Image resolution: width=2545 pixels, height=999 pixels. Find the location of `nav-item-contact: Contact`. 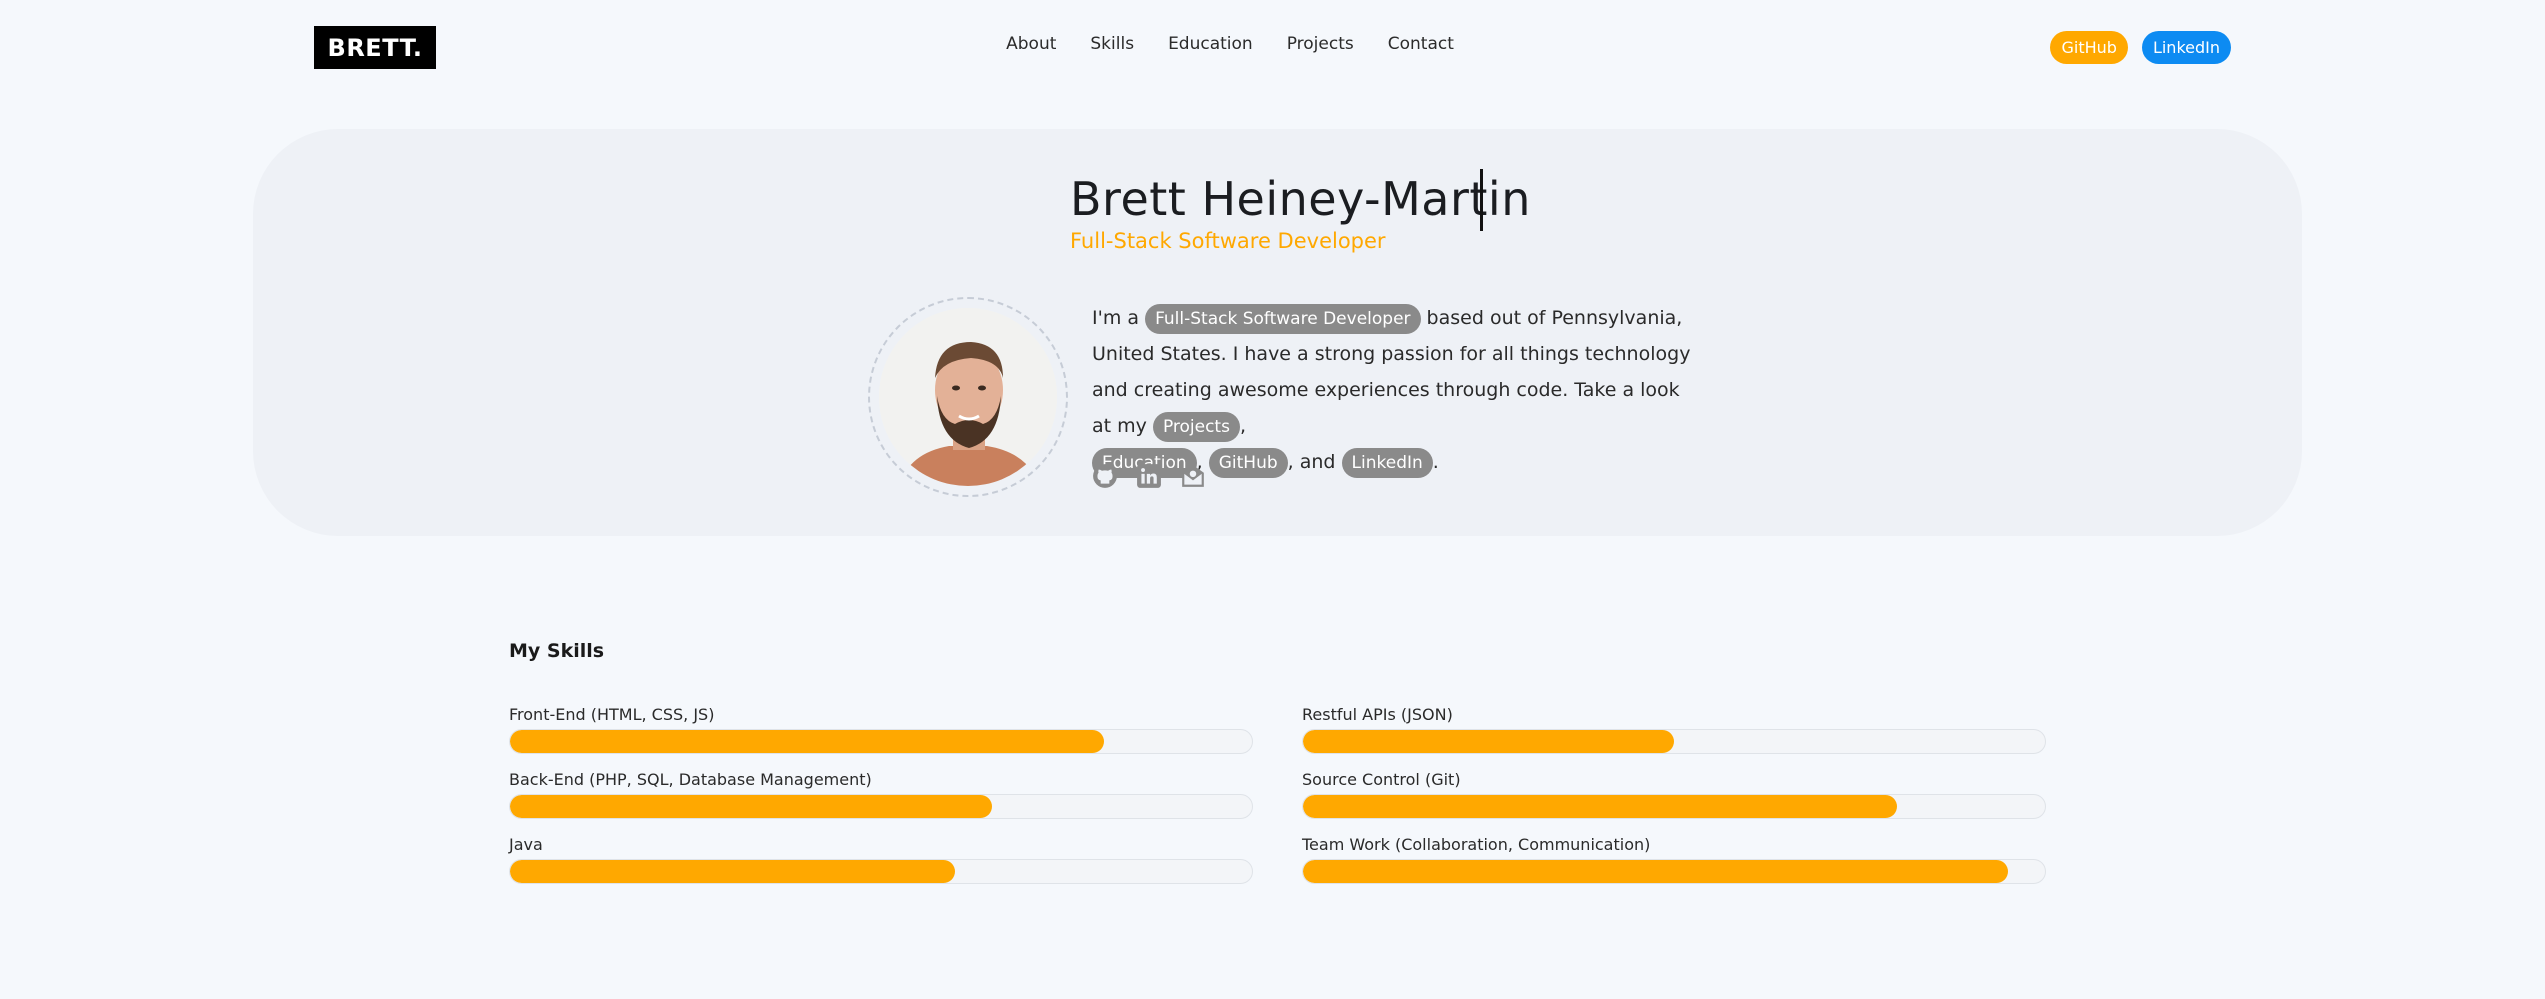

nav-item-contact: Contact is located at coordinates (1421, 44).